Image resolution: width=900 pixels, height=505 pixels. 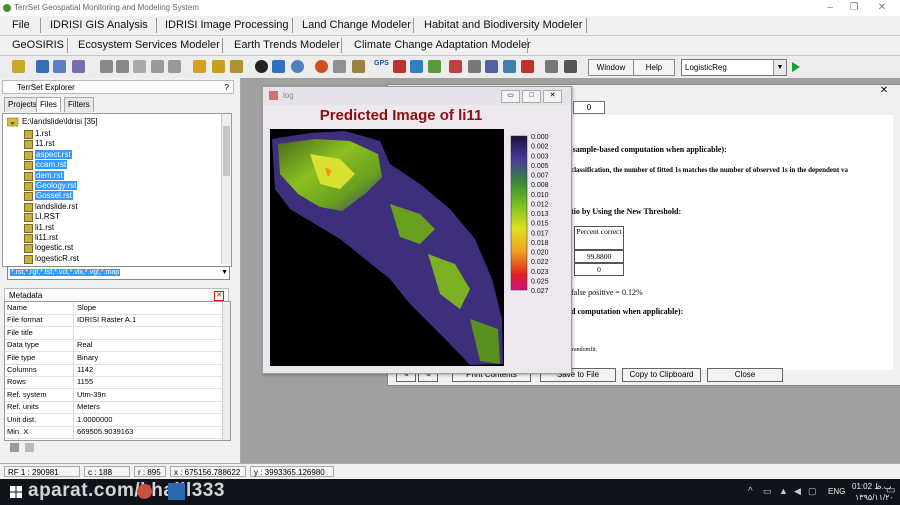 I want to click on metadata-row: Data type Real, so click(x=113, y=346).